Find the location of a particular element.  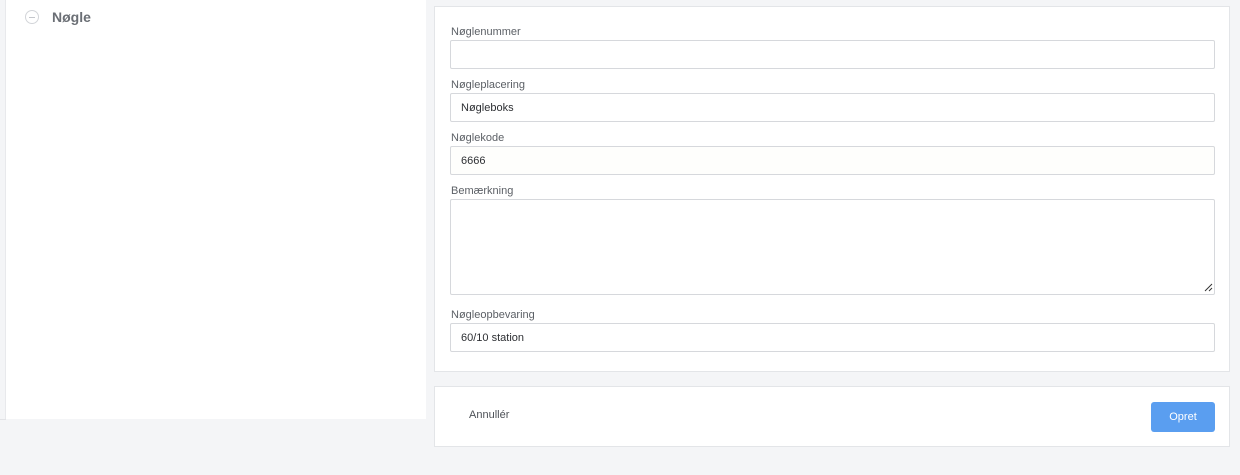

key-code-input is located at coordinates (832, 160).